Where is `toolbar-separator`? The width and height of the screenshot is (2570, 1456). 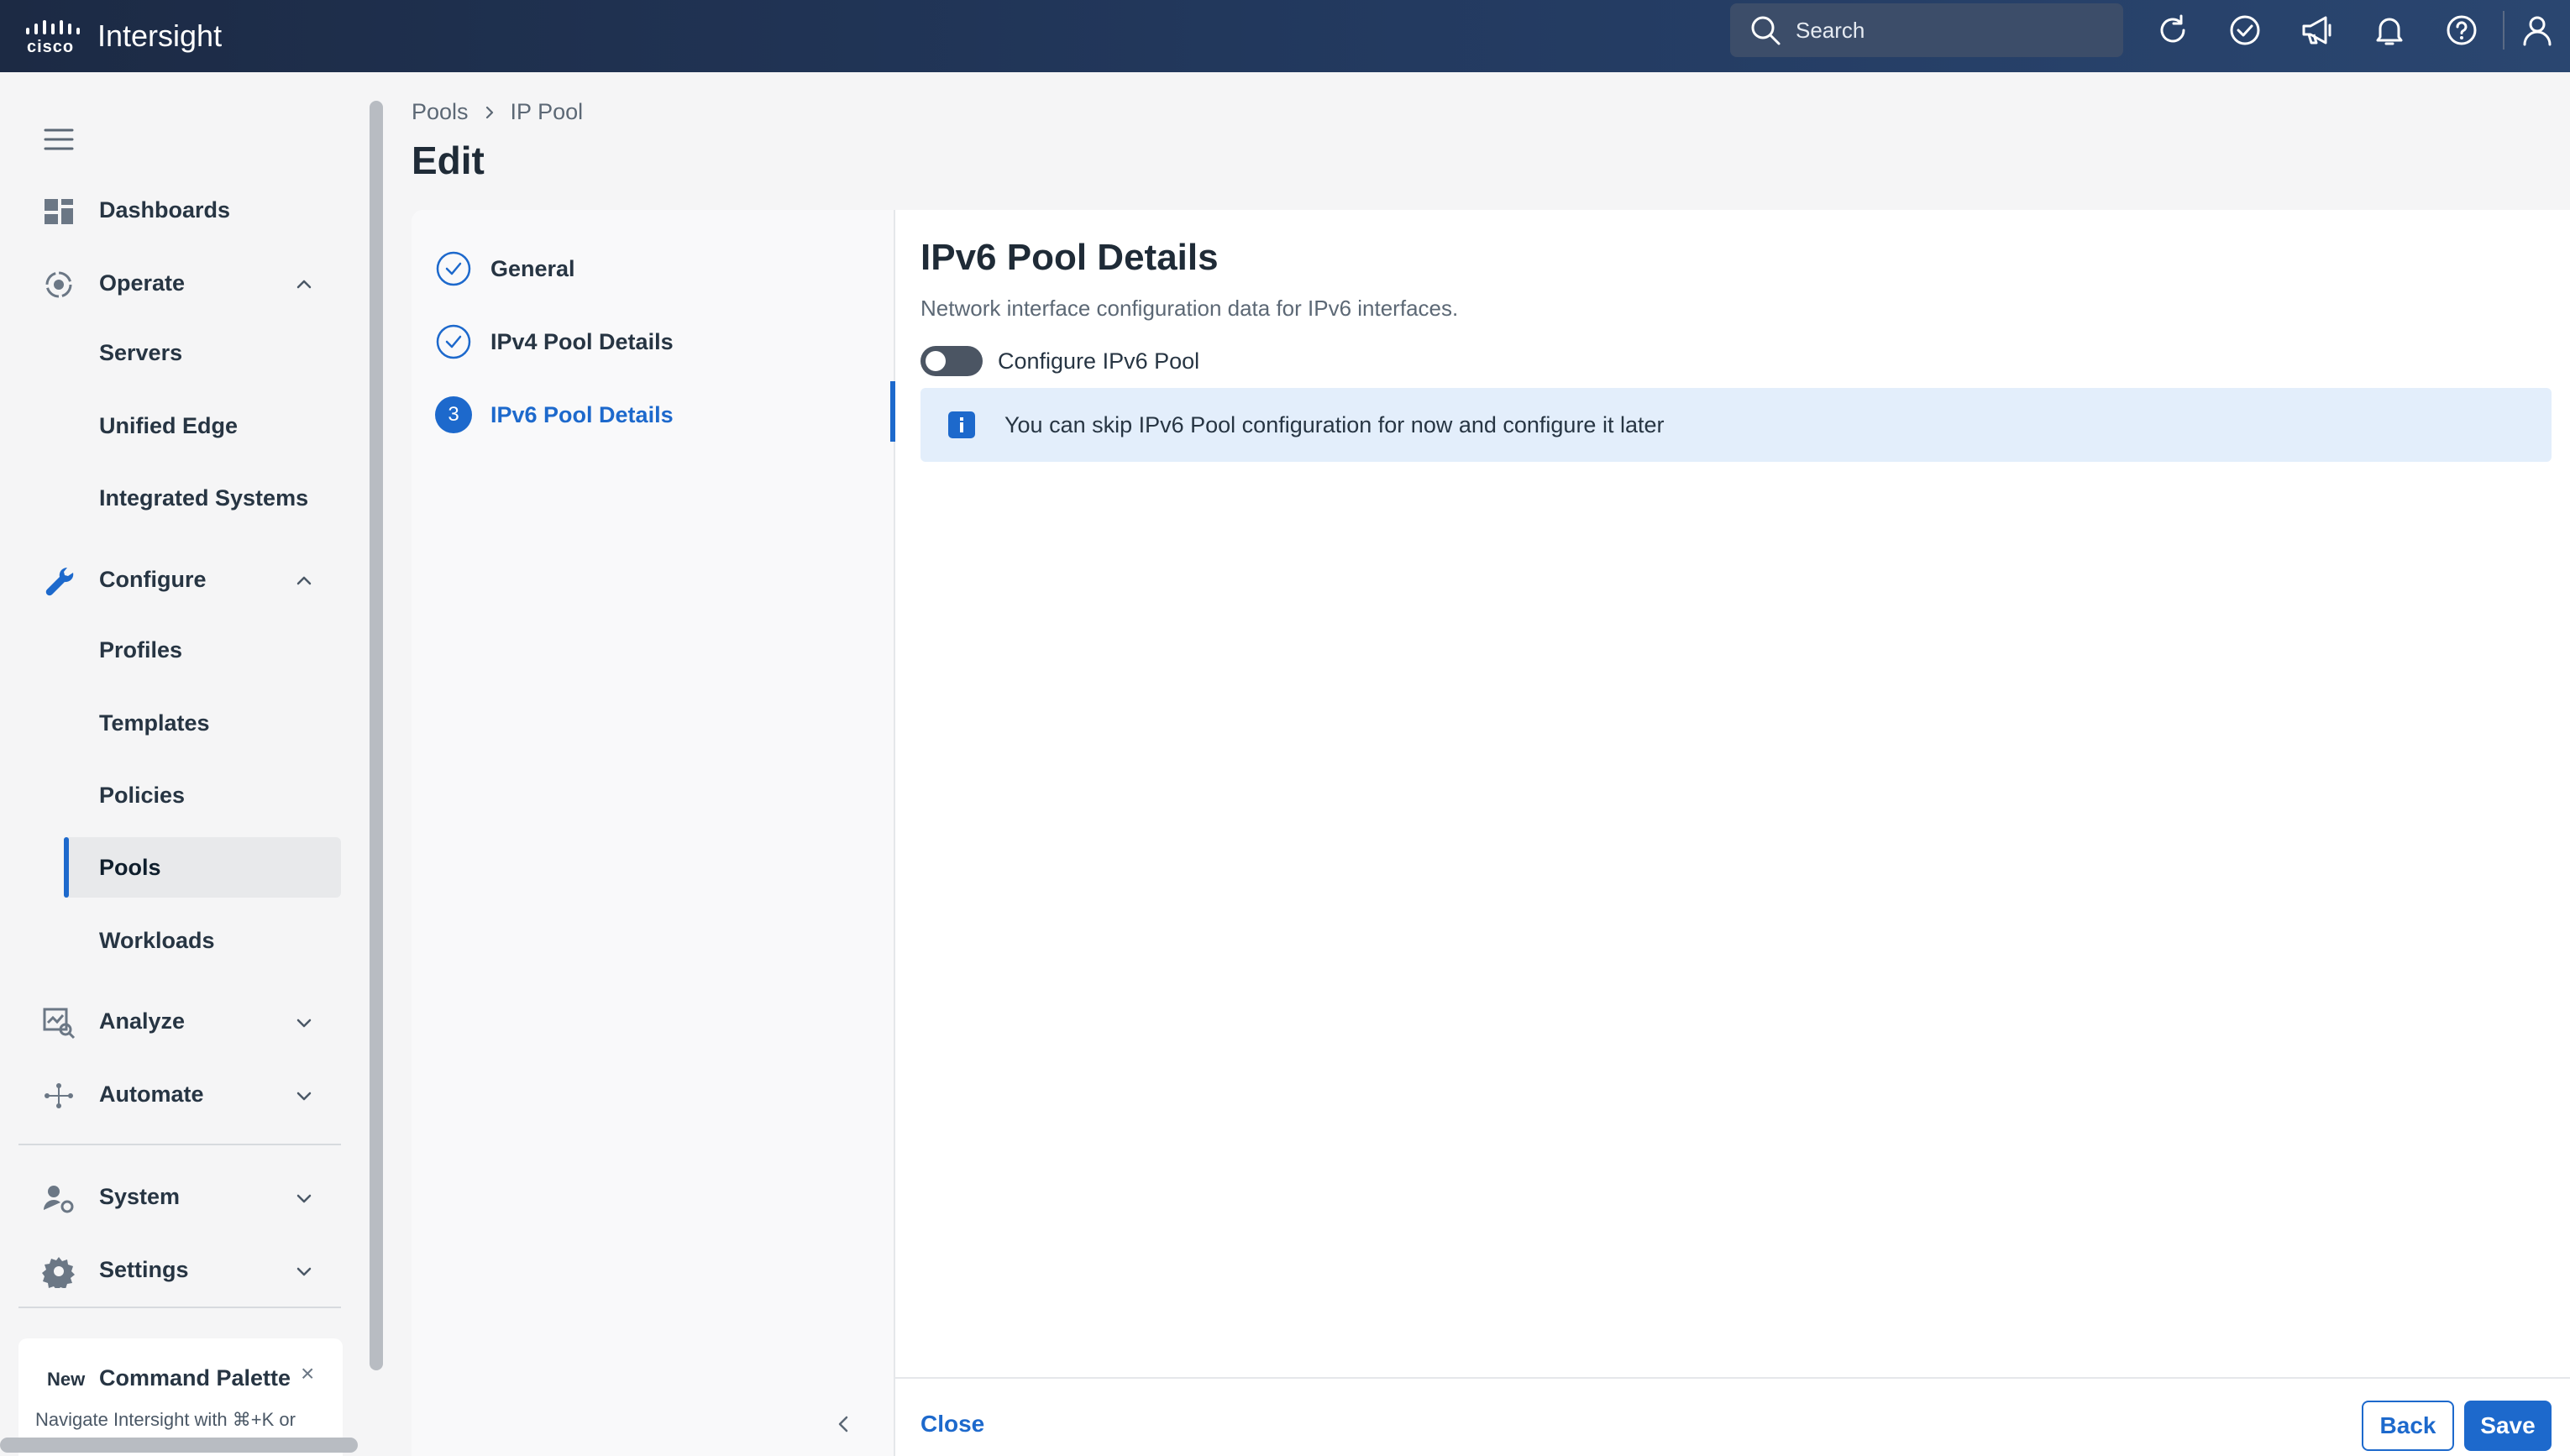
toolbar-separator is located at coordinates (2503, 30).